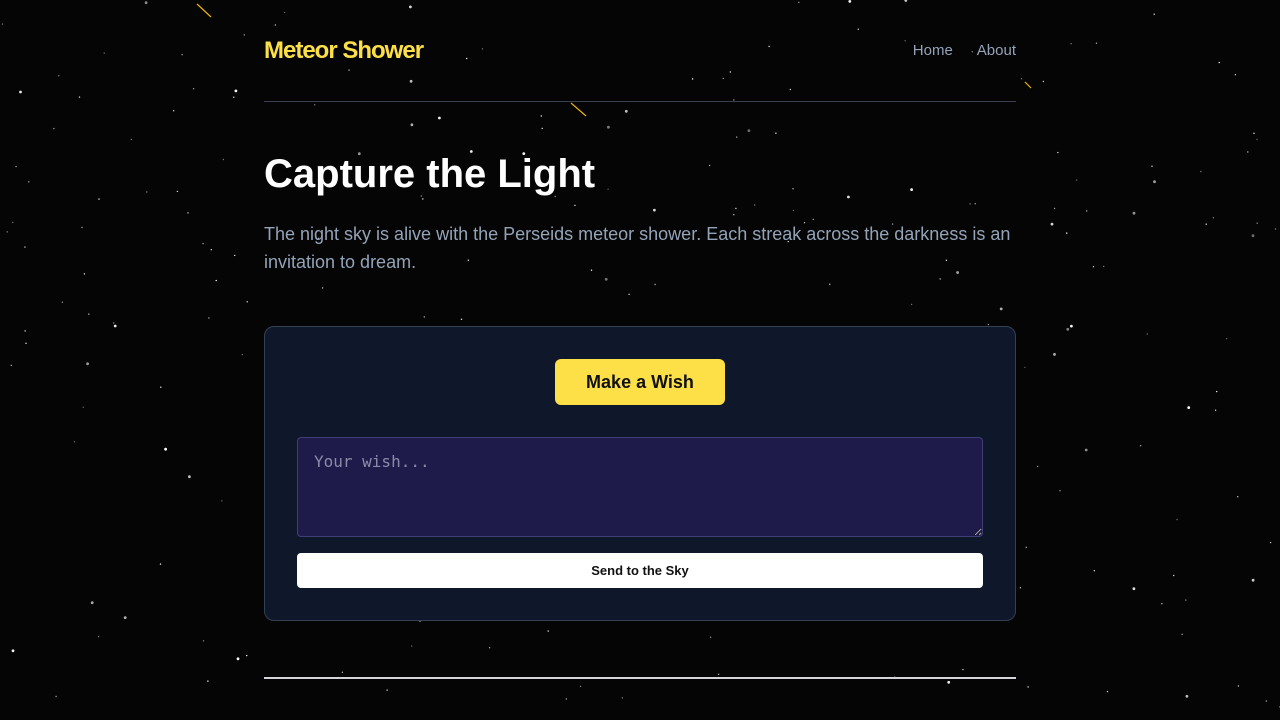  Describe the element at coordinates (933, 50) in the screenshot. I see `nav-link-home: Home` at that location.